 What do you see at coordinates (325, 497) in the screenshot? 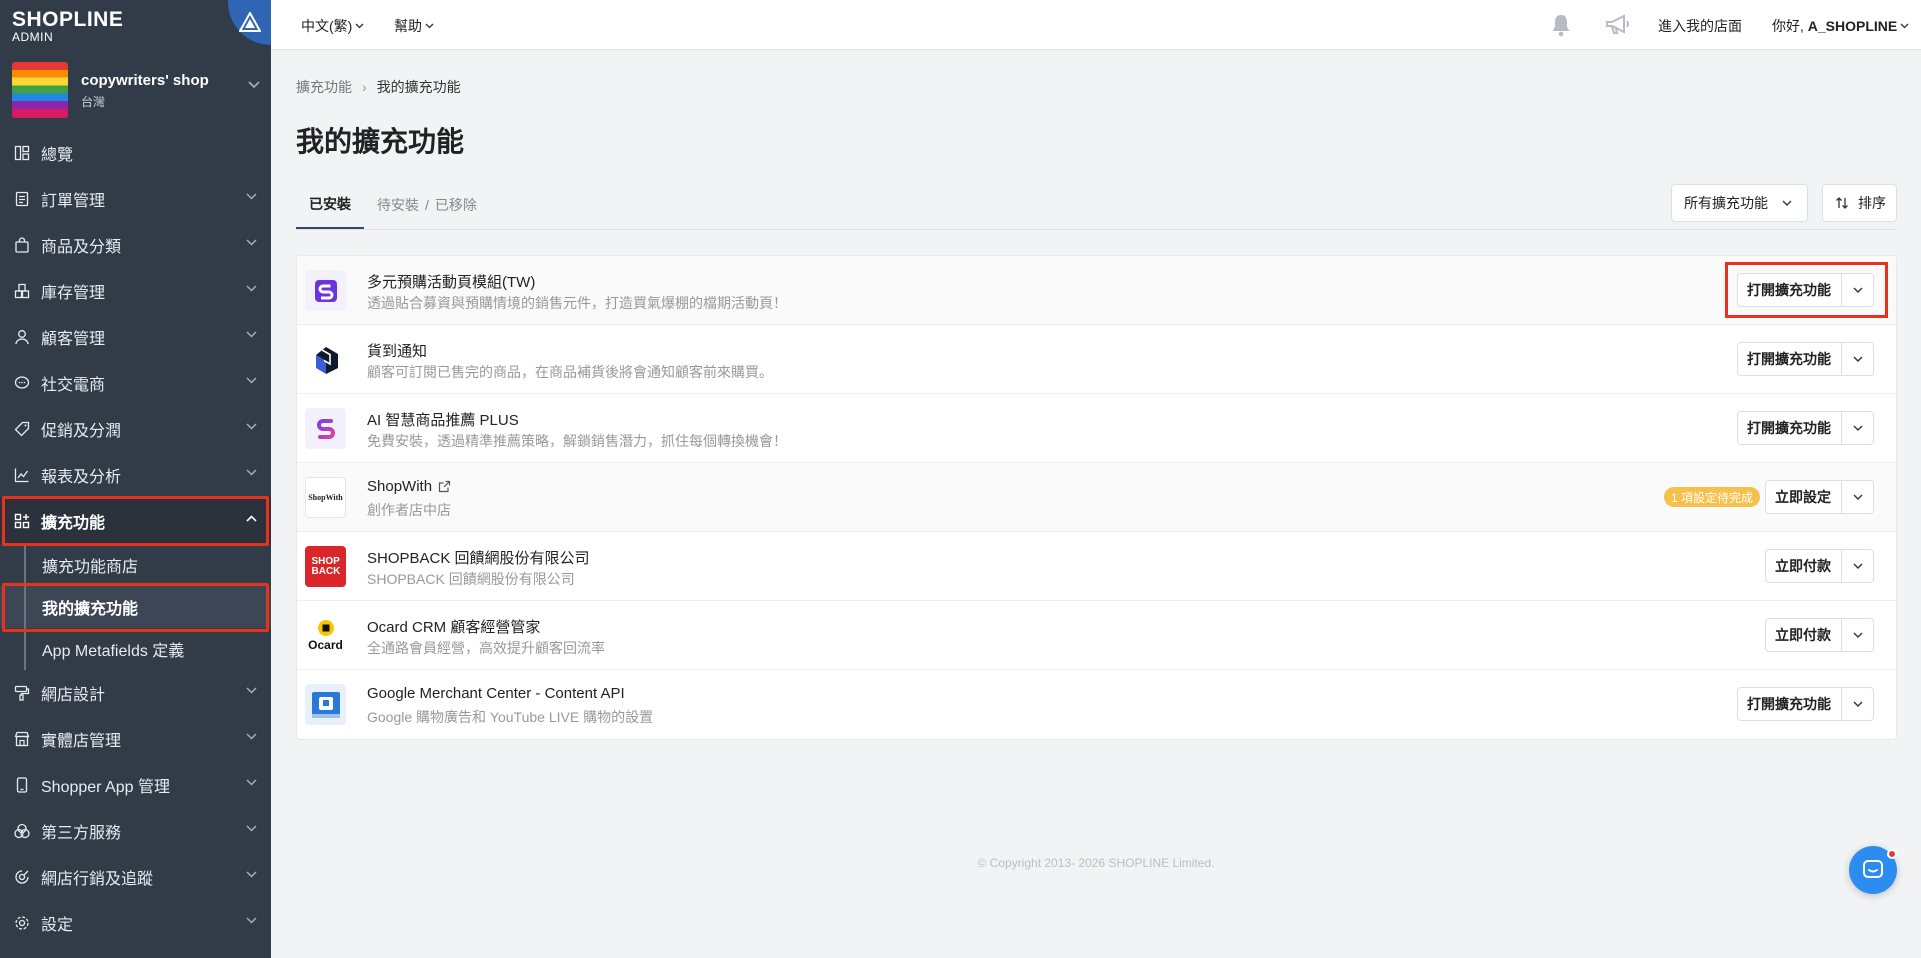
I see `shopwith-app-icon: ShopWith` at bounding box center [325, 497].